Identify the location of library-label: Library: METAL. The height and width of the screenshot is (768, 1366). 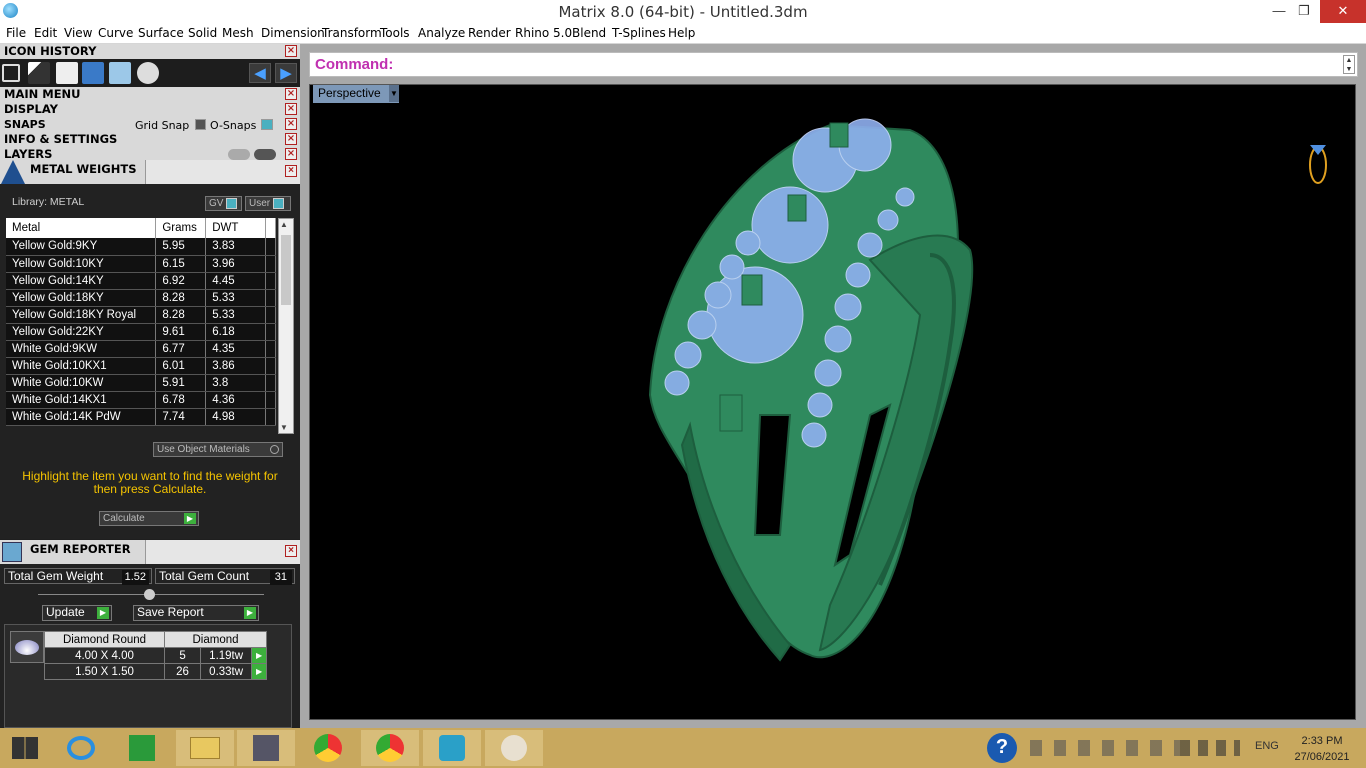
(48, 202).